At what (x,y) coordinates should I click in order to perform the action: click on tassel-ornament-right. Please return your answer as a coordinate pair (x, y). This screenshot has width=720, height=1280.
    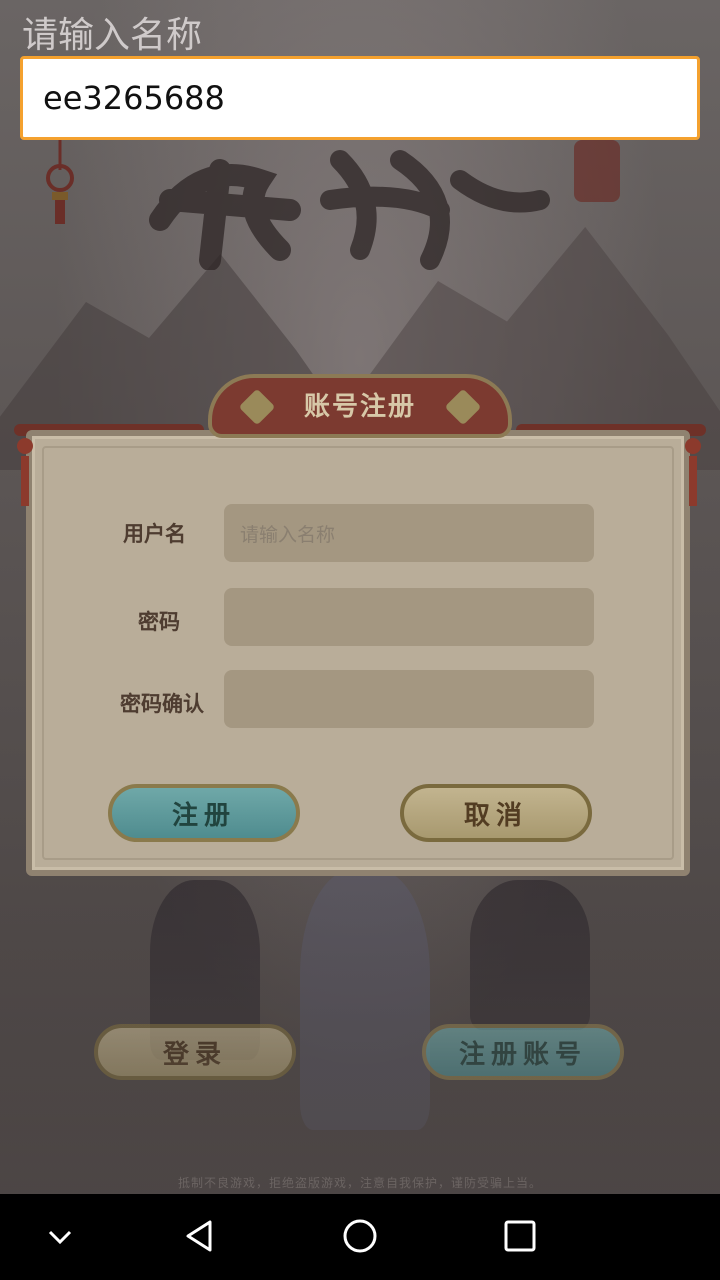
    Looking at the image, I should click on (693, 472).